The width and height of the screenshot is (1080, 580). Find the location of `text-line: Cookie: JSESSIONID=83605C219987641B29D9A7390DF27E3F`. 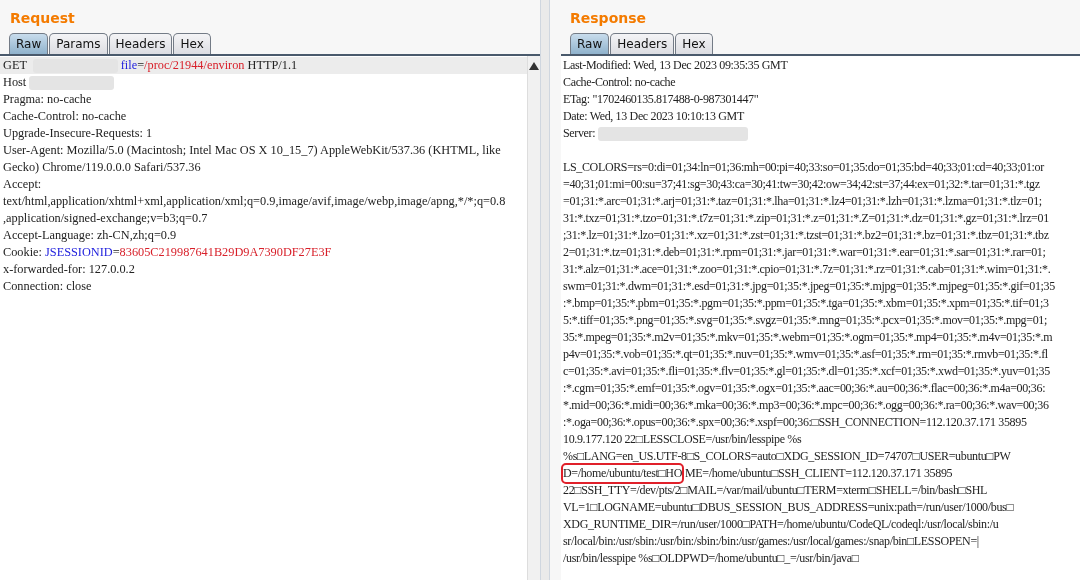

text-line: Cookie: JSESSIONID=83605C219987641B29D9A7390DF27E3F is located at coordinates (167, 252).